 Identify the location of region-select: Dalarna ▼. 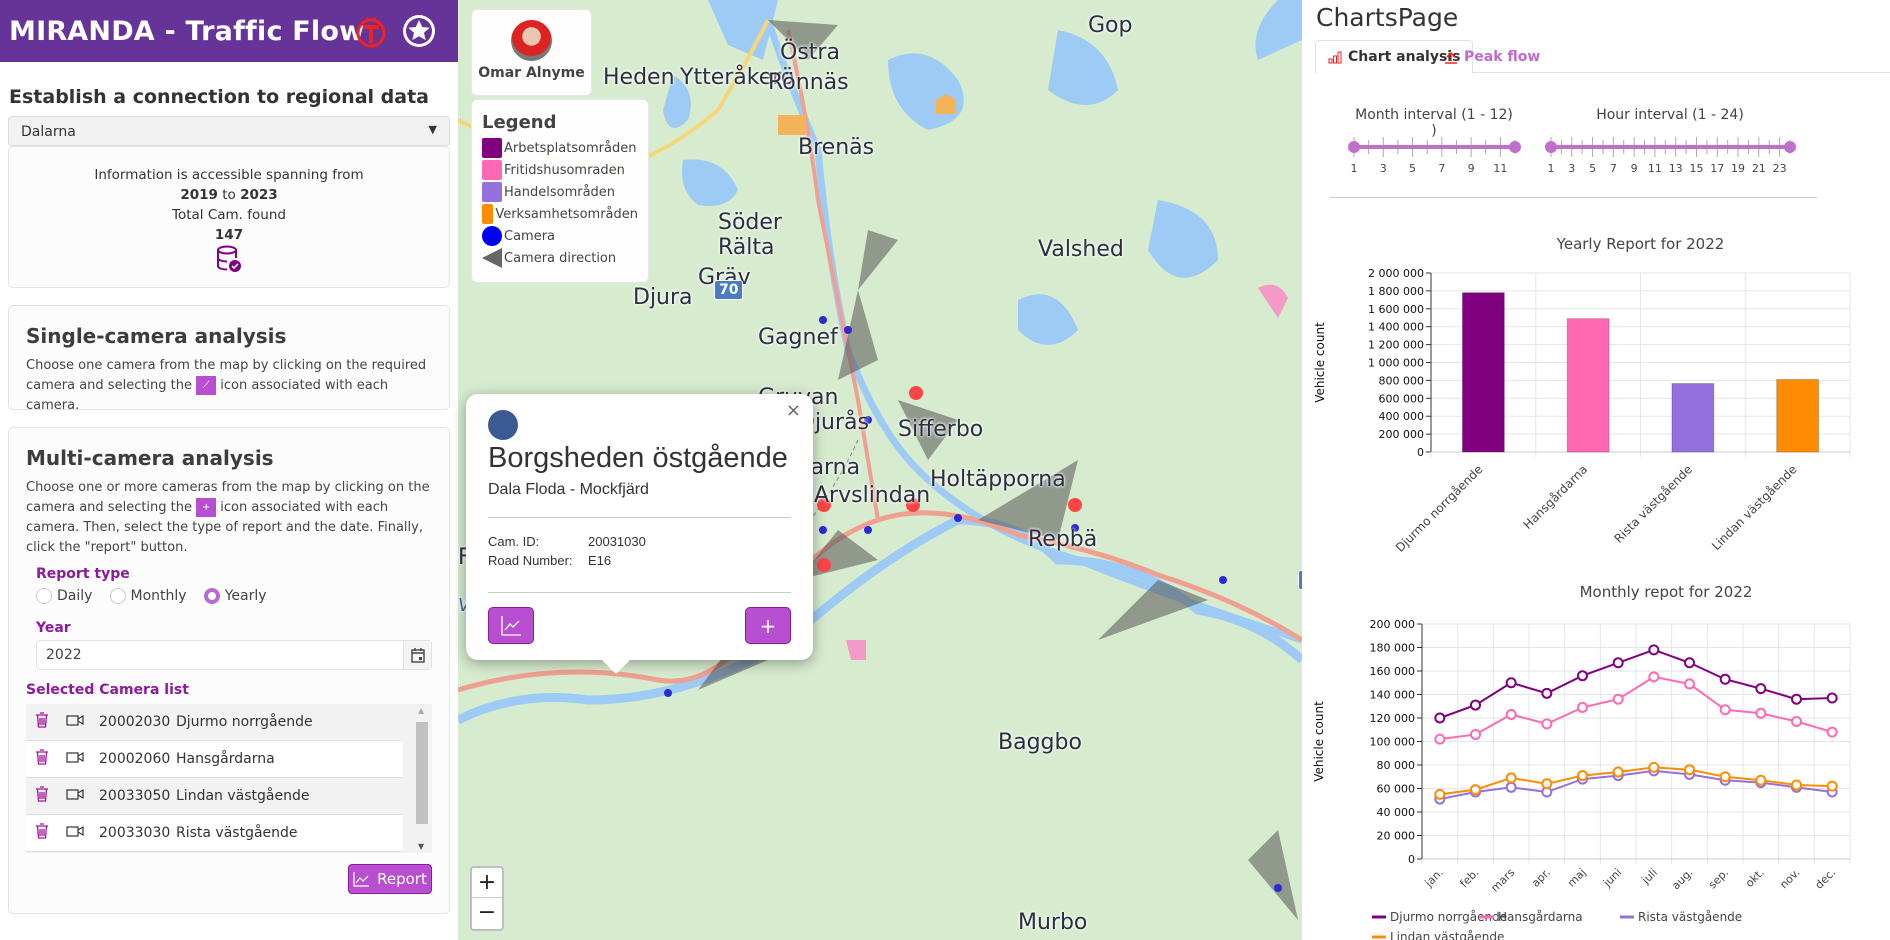
(229, 131).